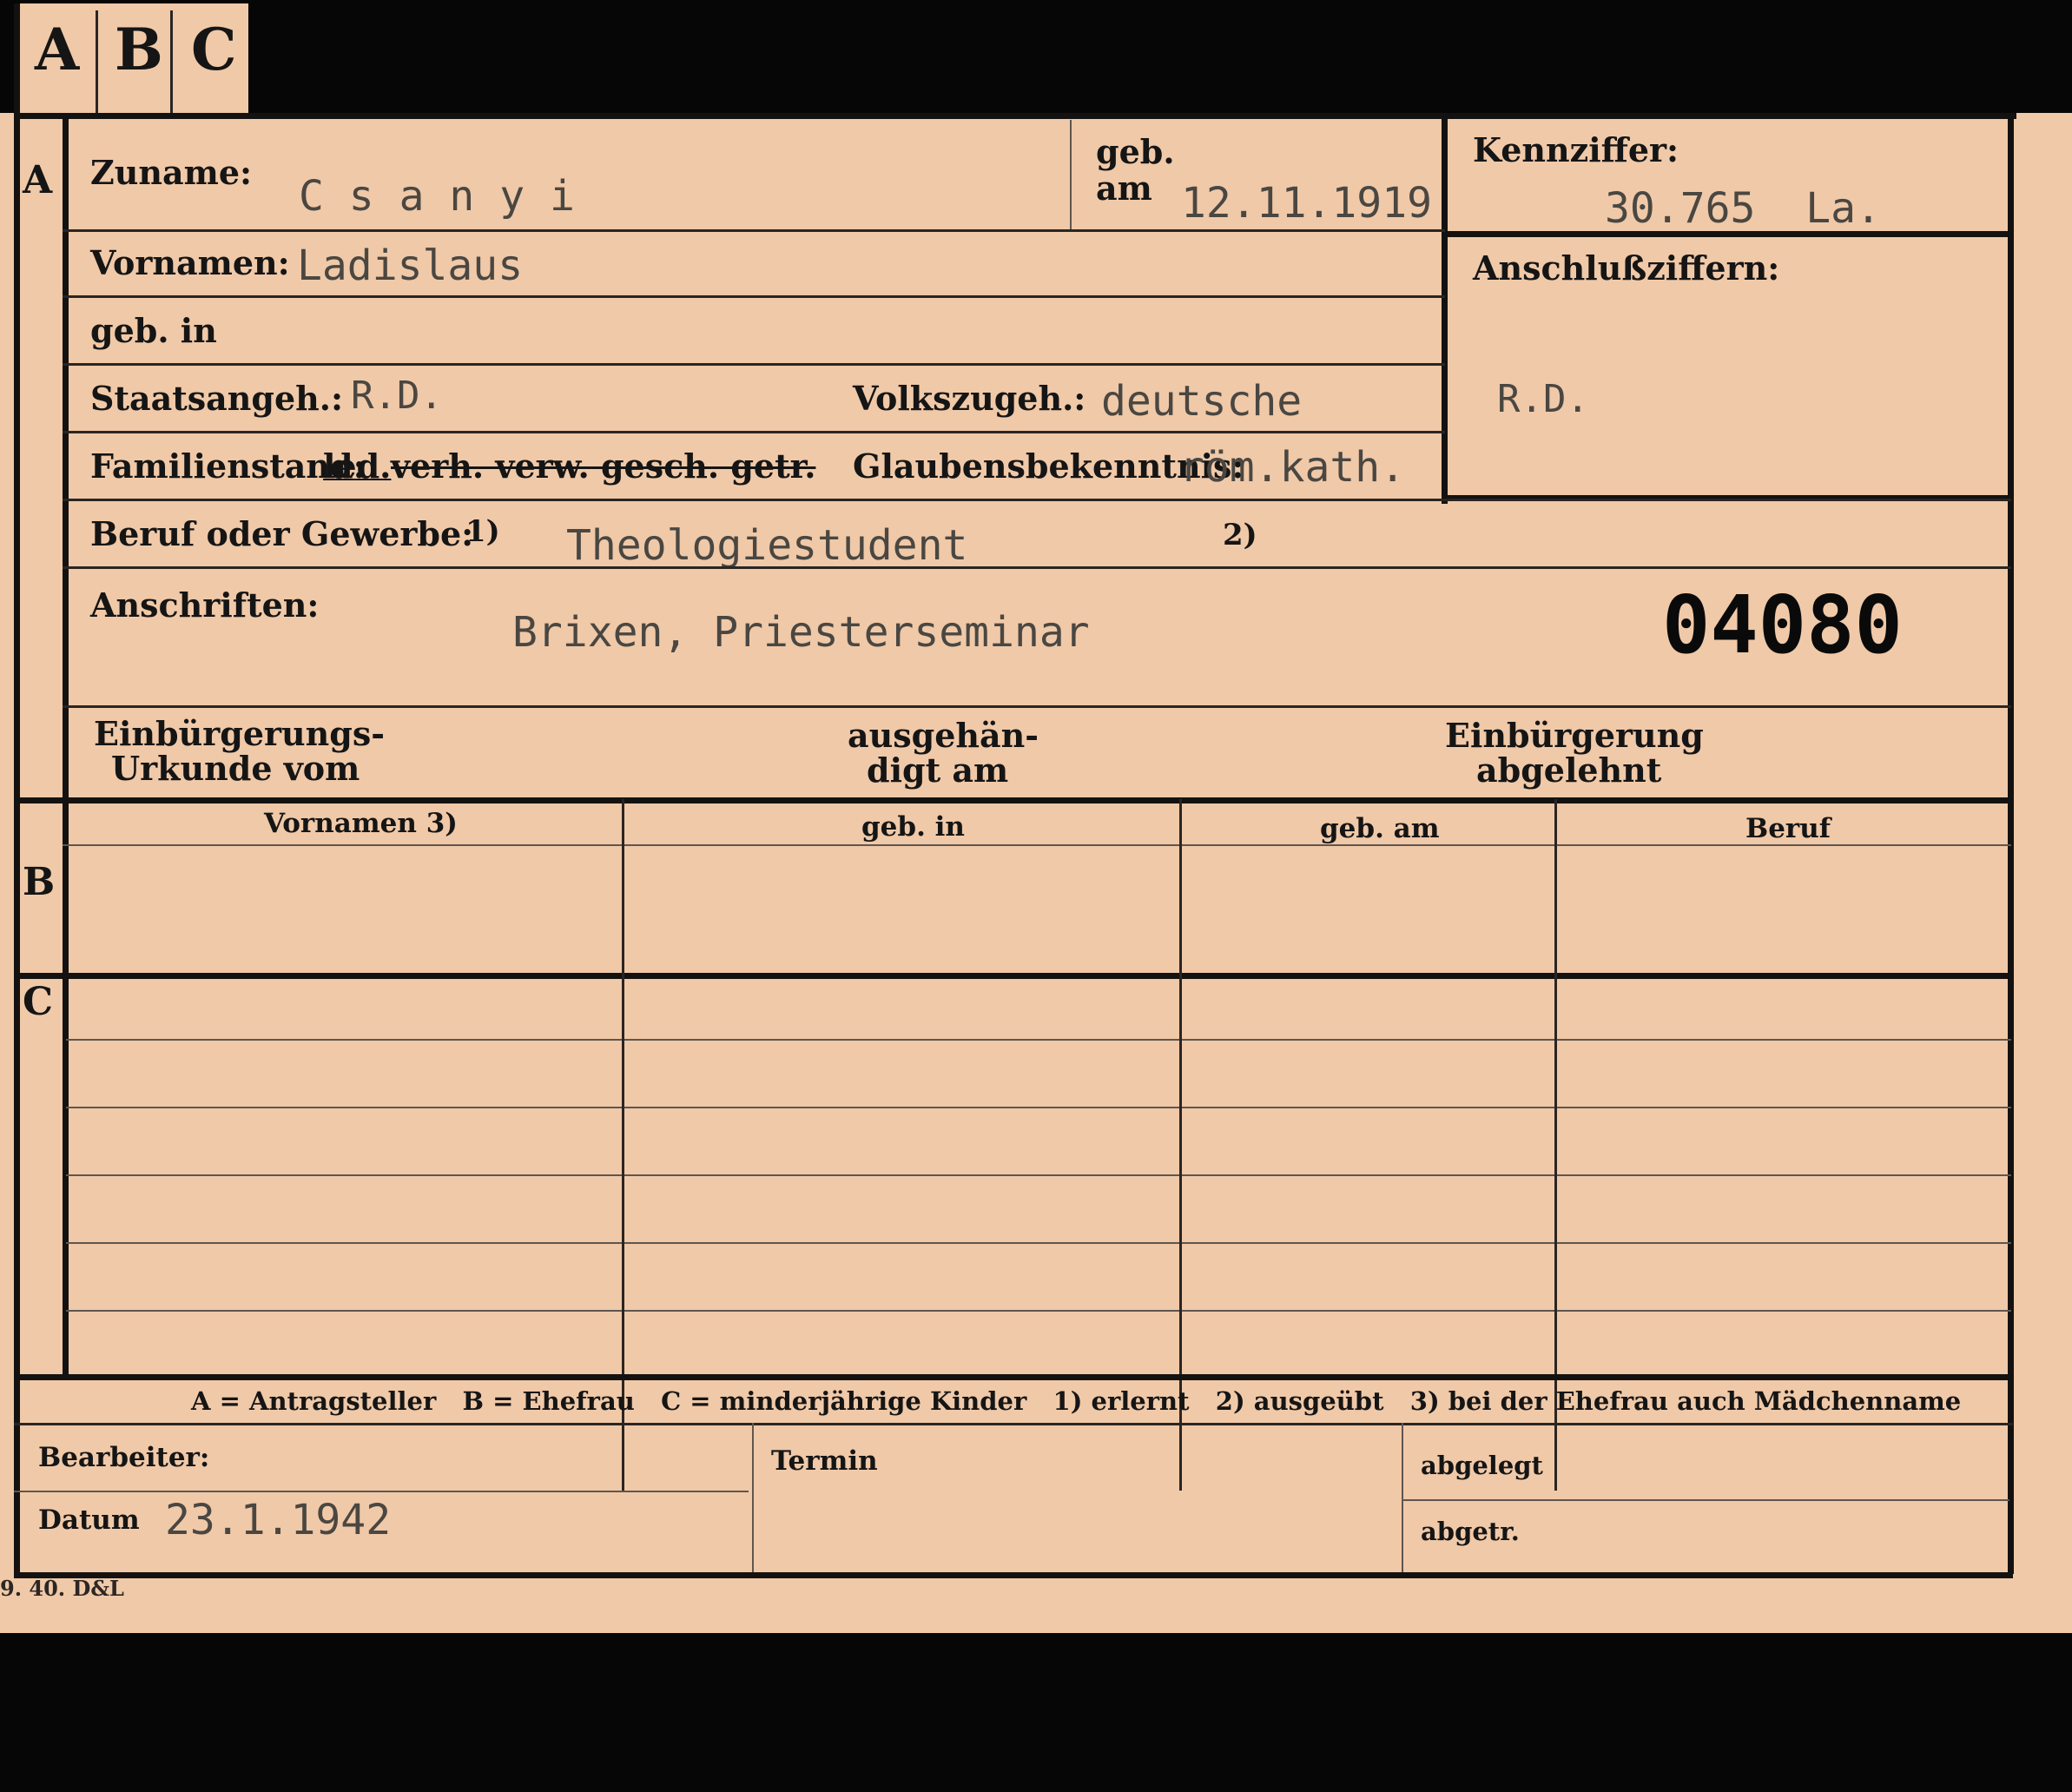 This screenshot has width=2072, height=1792. What do you see at coordinates (240, 734) in the screenshot?
I see `naturalization-certificate-line-1: Einbürgerungs-` at bounding box center [240, 734].